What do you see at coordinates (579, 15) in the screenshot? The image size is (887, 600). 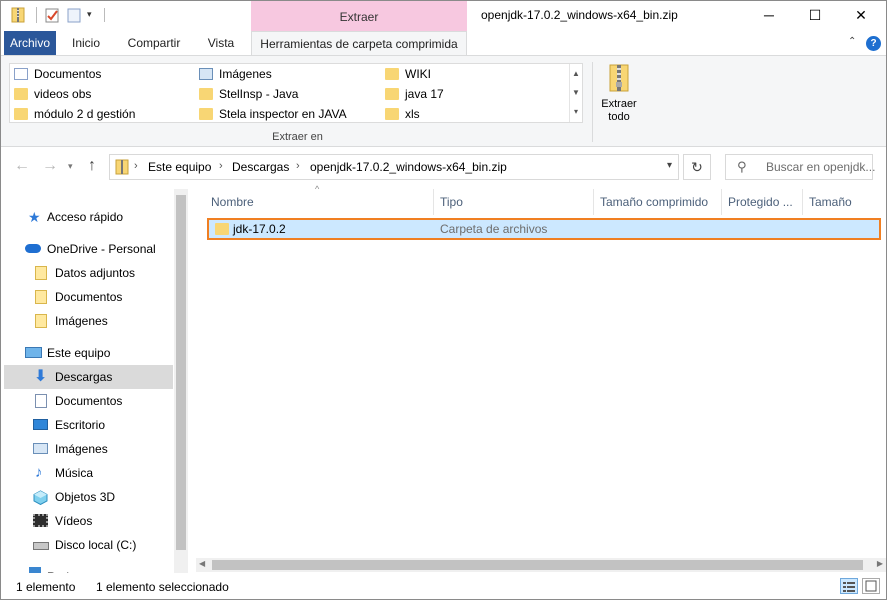 I see `window-title: openjdk-17.0.2_windows-x64_bin.zip` at bounding box center [579, 15].